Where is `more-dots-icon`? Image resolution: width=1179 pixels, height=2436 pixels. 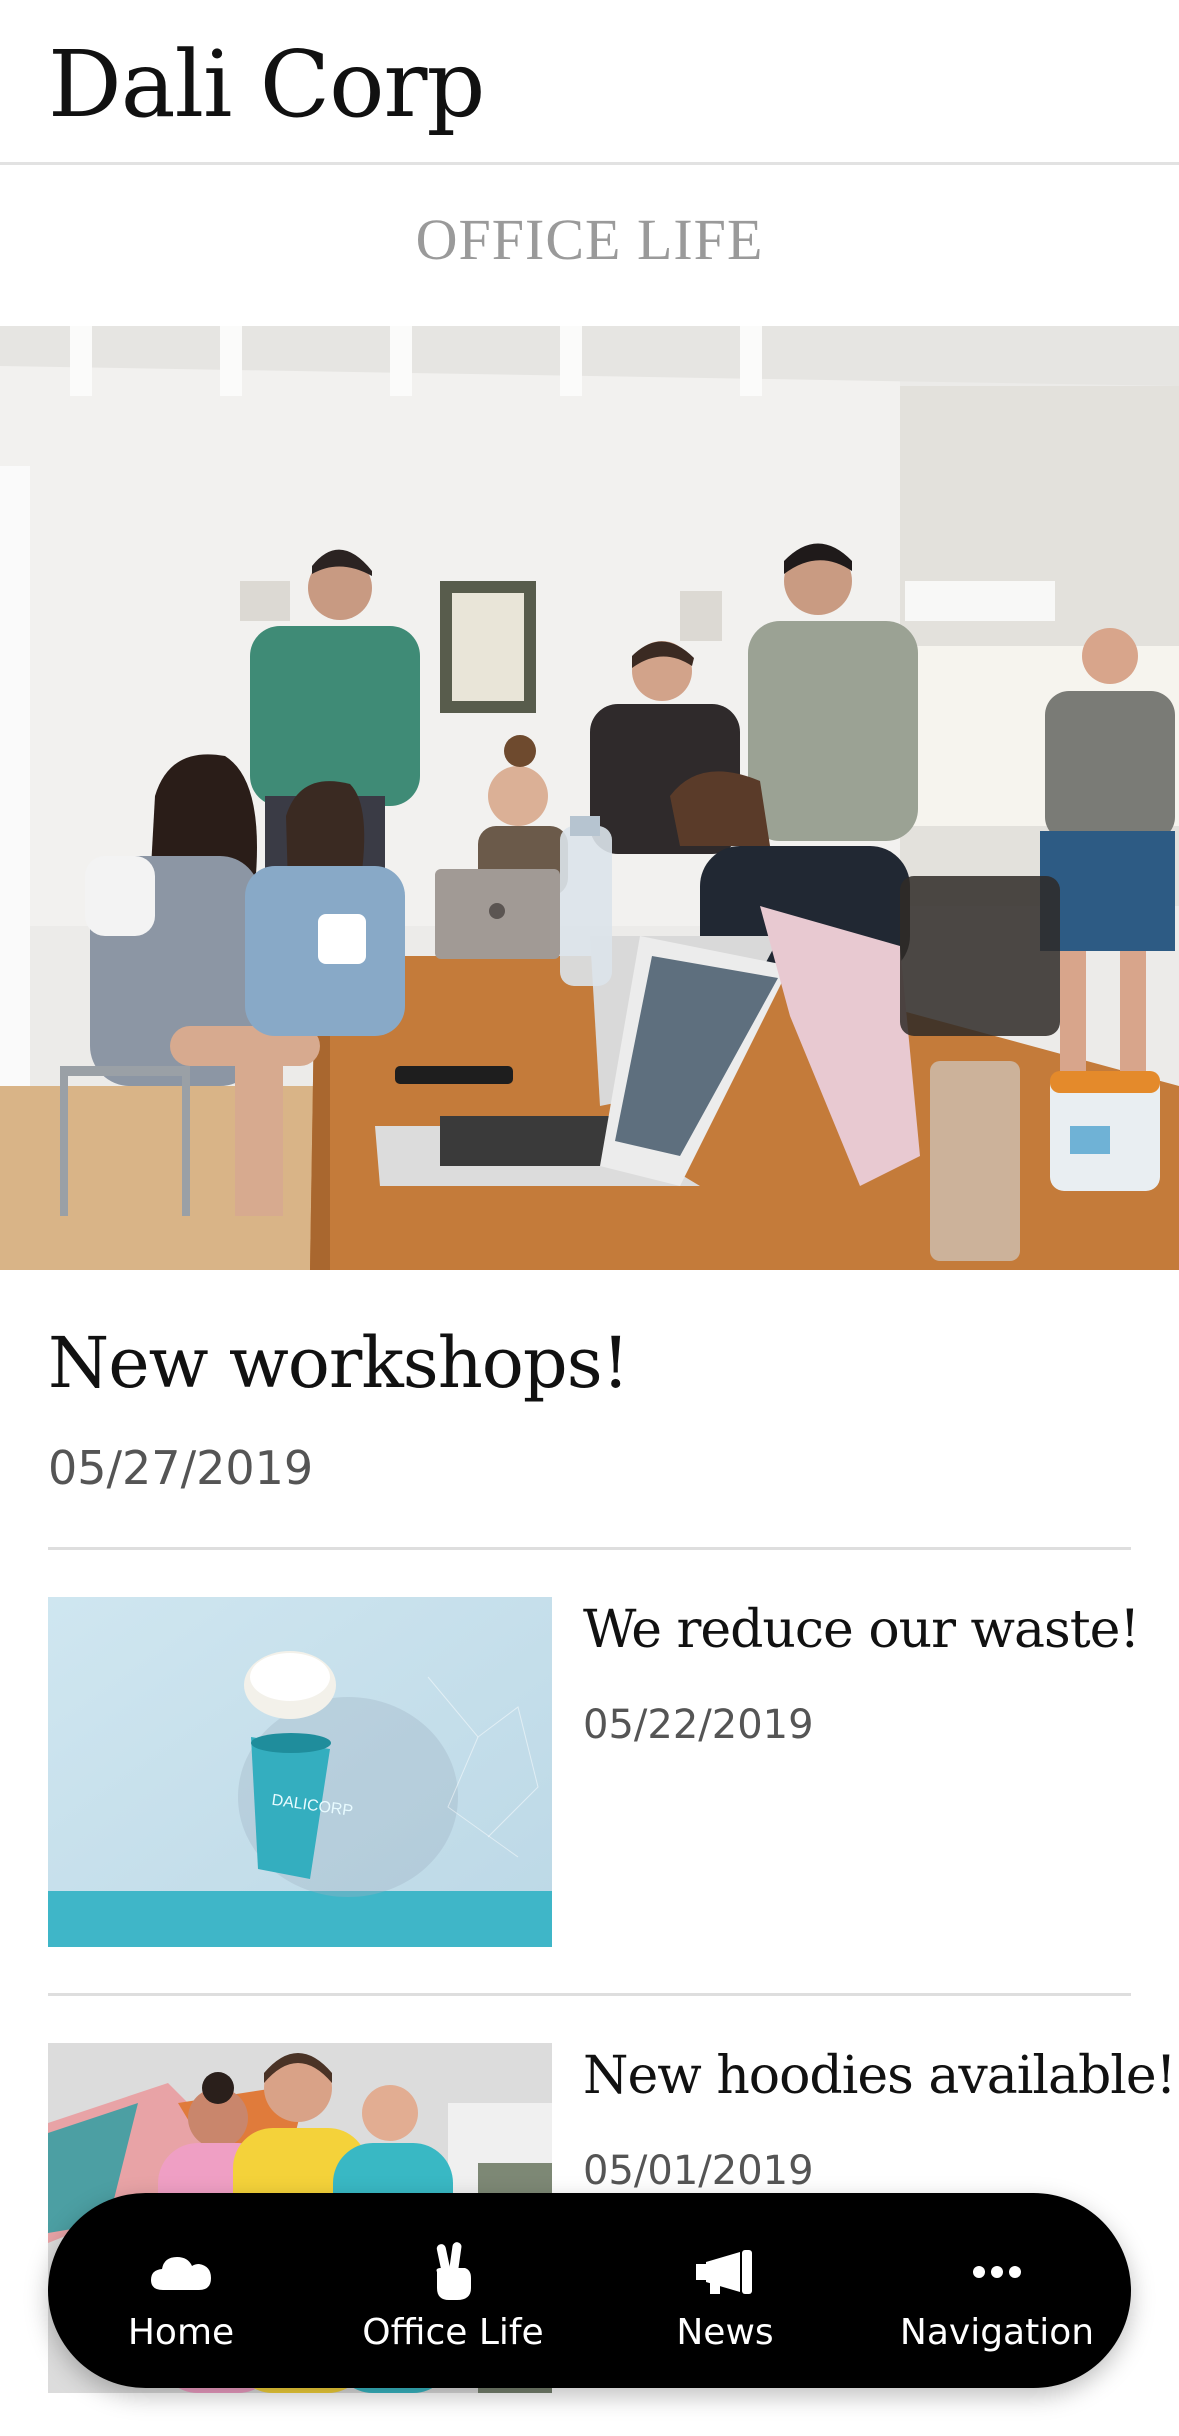
more-dots-icon is located at coordinates (997, 2272).